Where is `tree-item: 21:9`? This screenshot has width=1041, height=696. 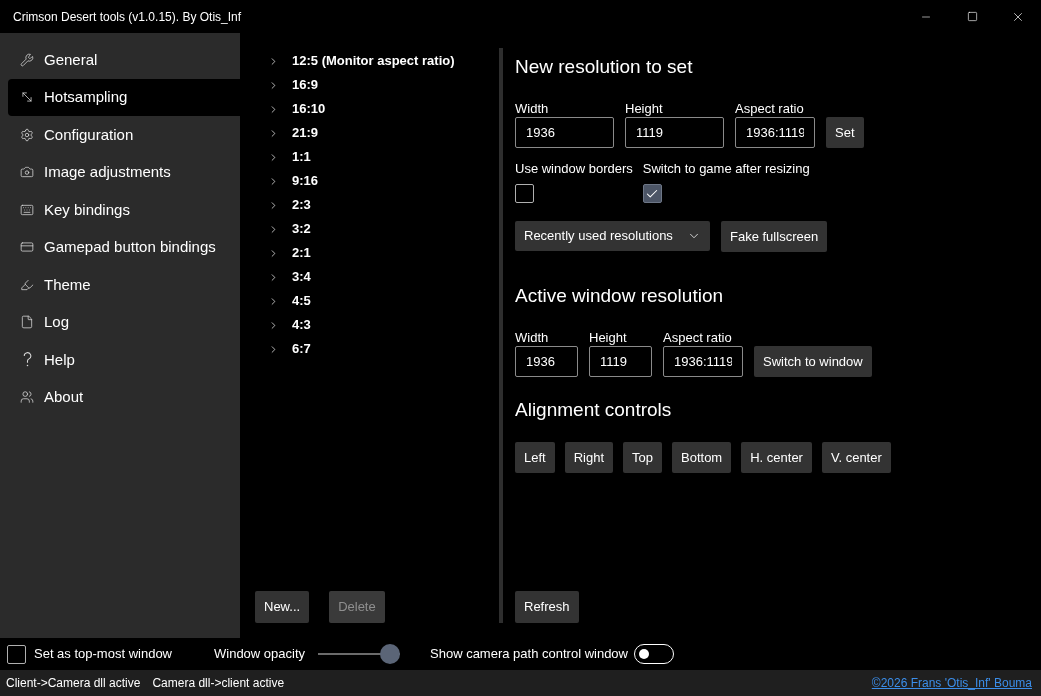
tree-item: 21:9 is located at coordinates (369, 133).